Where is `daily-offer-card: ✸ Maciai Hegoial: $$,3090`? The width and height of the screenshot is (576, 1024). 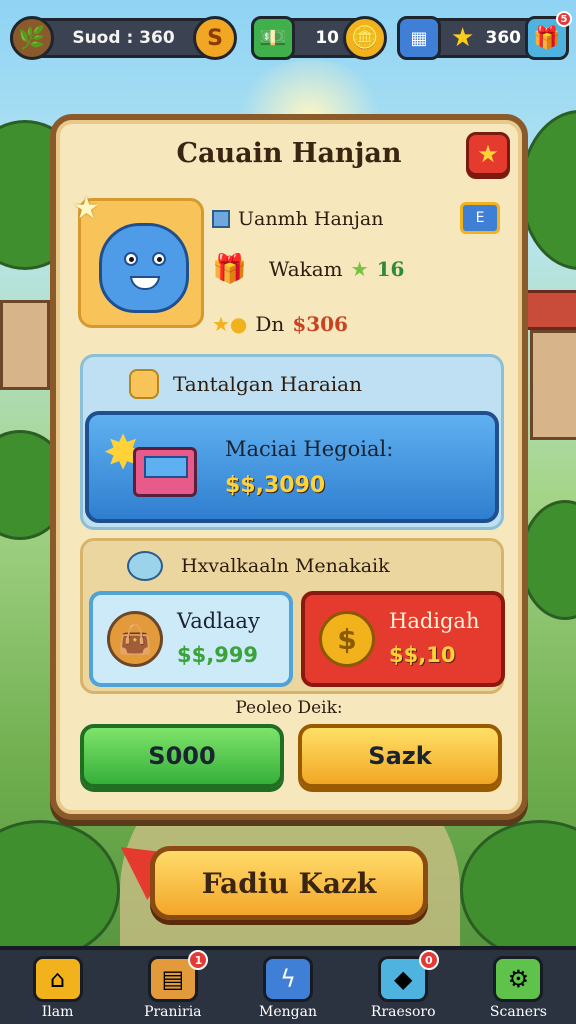 daily-offer-card: ✸ Maciai Hegoial: $$,3090 is located at coordinates (292, 467).